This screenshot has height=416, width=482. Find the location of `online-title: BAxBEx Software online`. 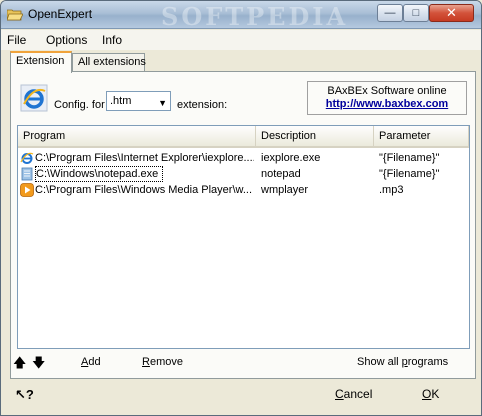

online-title: BAxBEx Software online is located at coordinates (387, 91).